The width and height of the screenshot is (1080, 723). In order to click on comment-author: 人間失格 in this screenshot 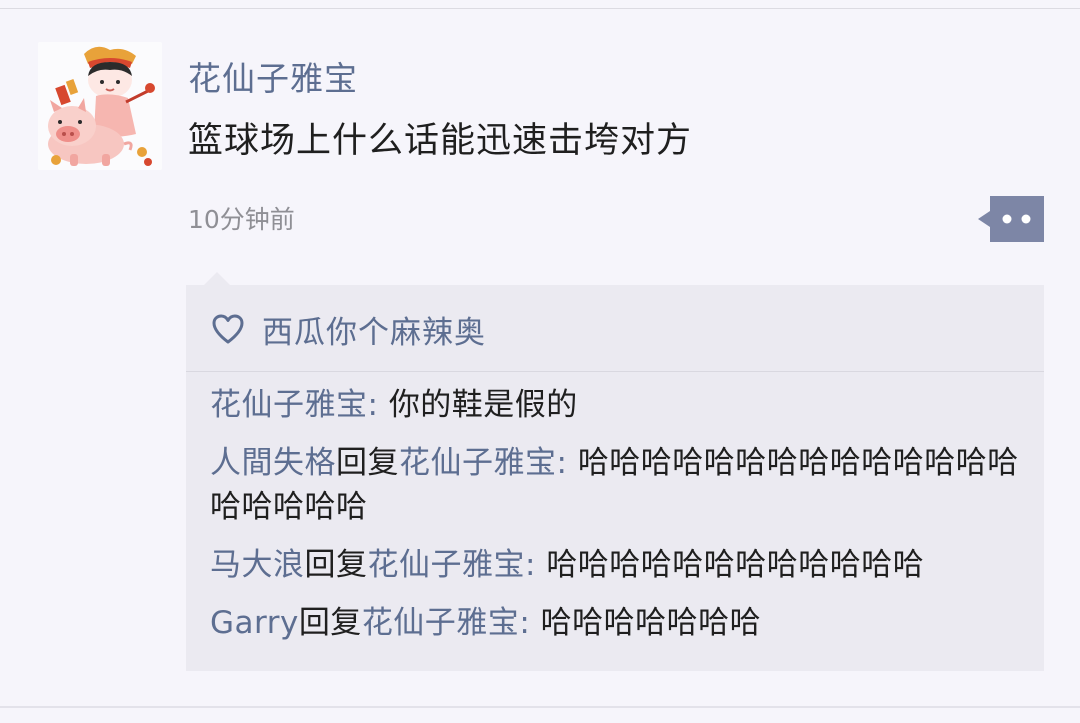, I will do `click(273, 463)`.